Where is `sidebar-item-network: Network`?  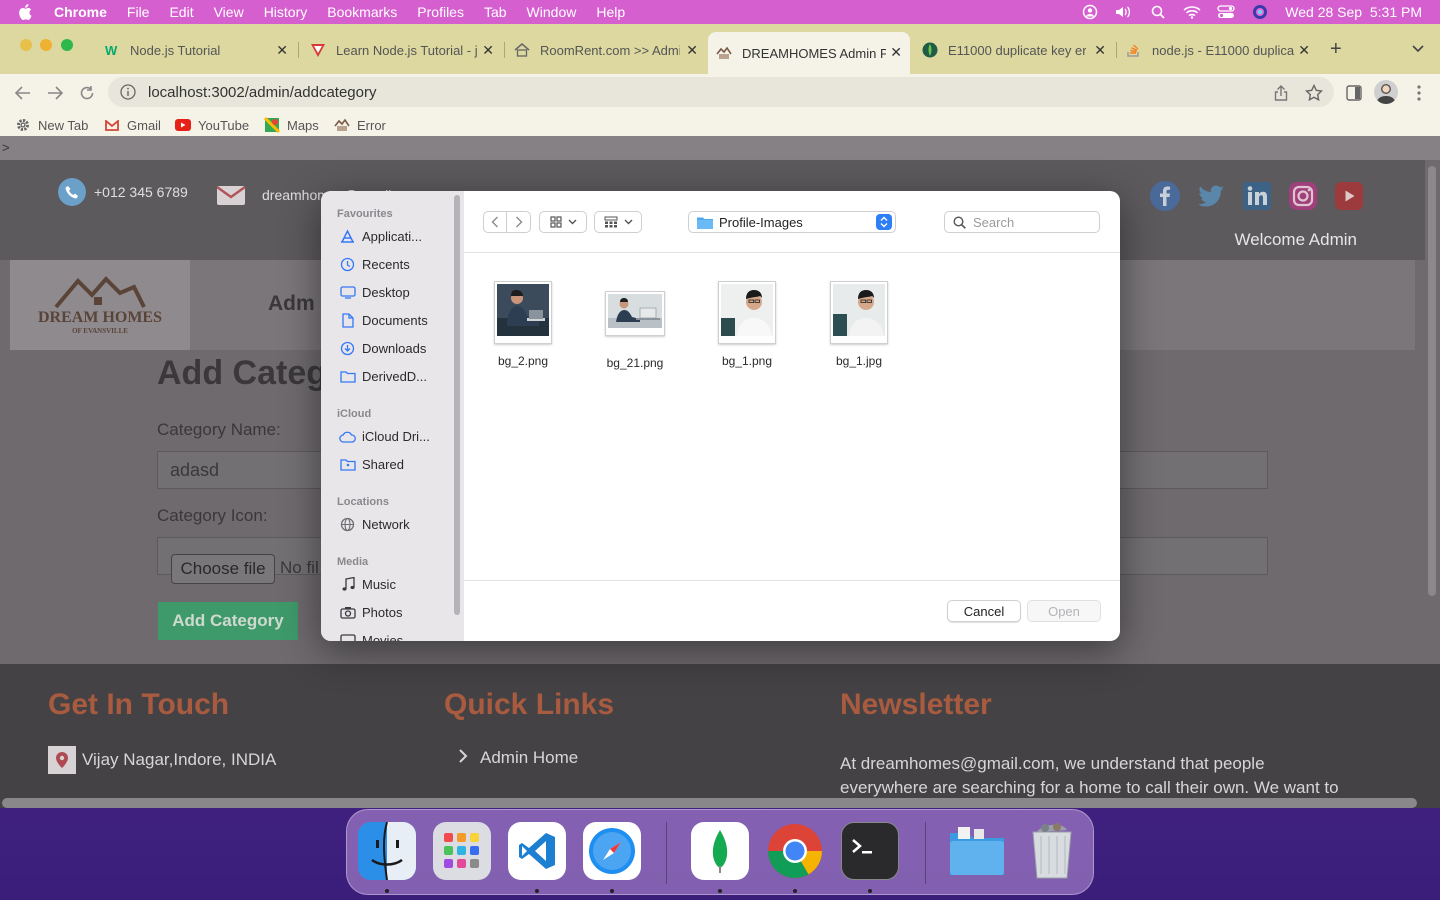 sidebar-item-network: Network is located at coordinates (374, 524).